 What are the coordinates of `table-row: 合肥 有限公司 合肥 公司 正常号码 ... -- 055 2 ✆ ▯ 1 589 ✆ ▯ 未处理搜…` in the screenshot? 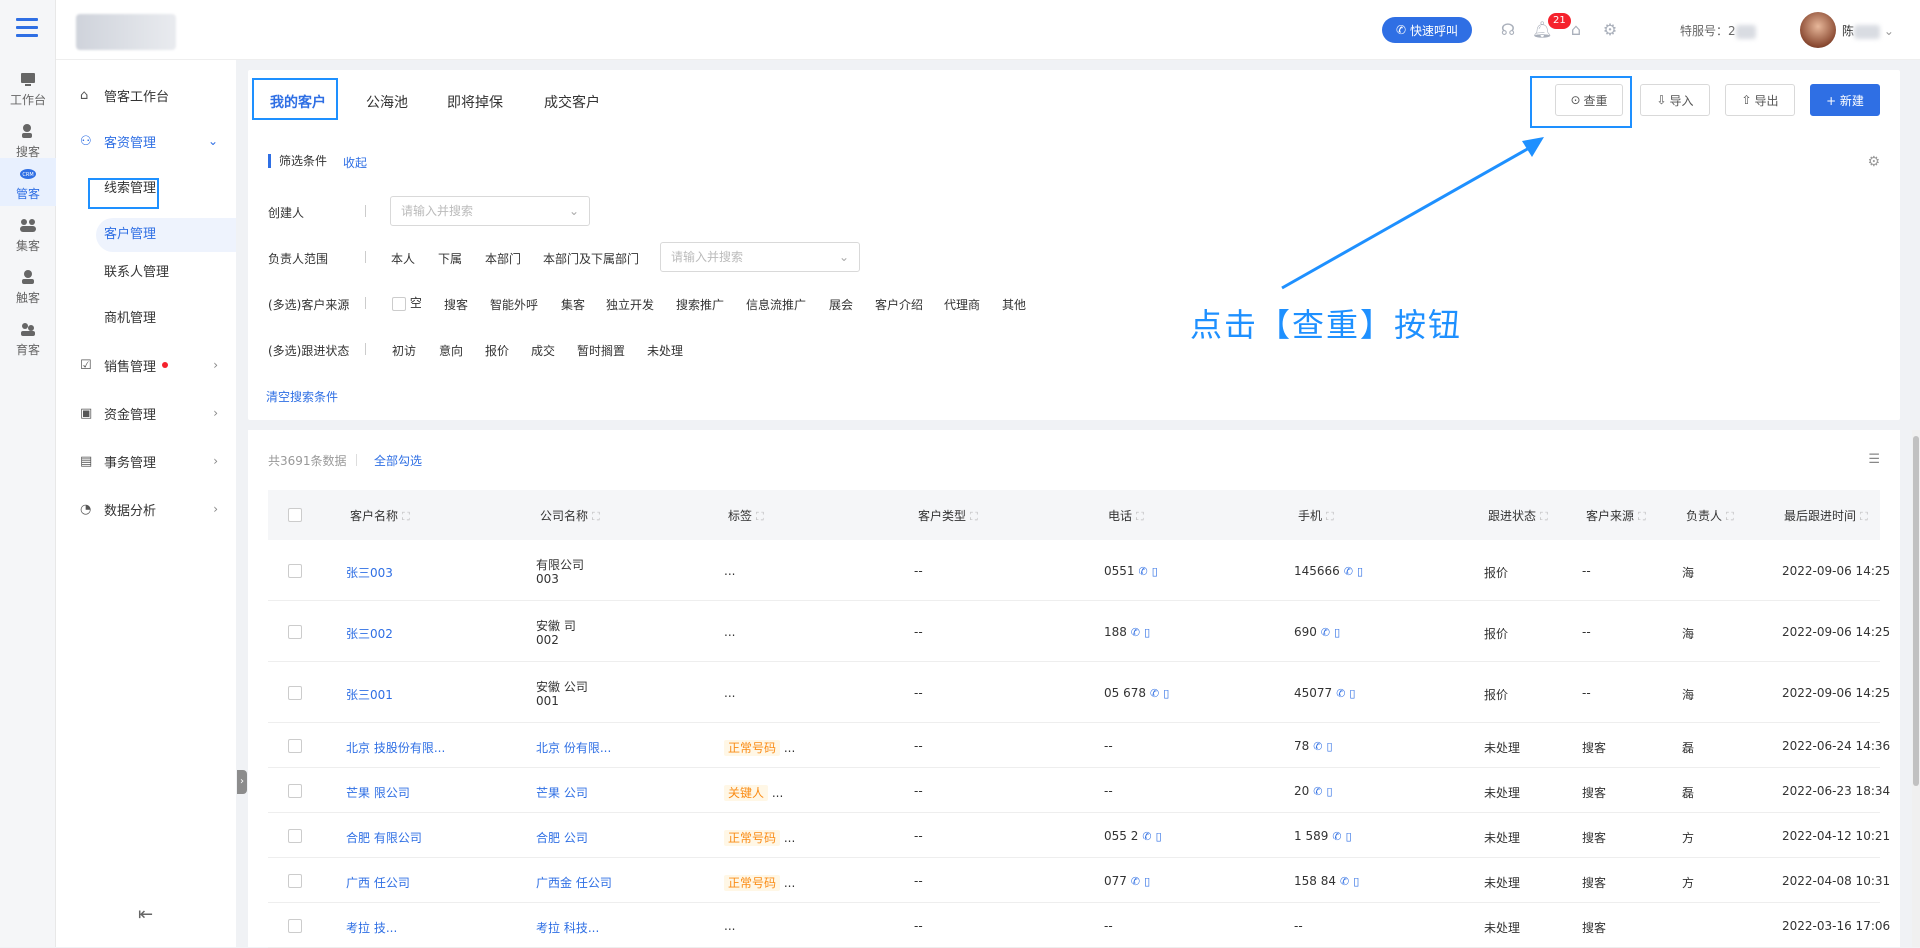 It's located at (1079, 835).